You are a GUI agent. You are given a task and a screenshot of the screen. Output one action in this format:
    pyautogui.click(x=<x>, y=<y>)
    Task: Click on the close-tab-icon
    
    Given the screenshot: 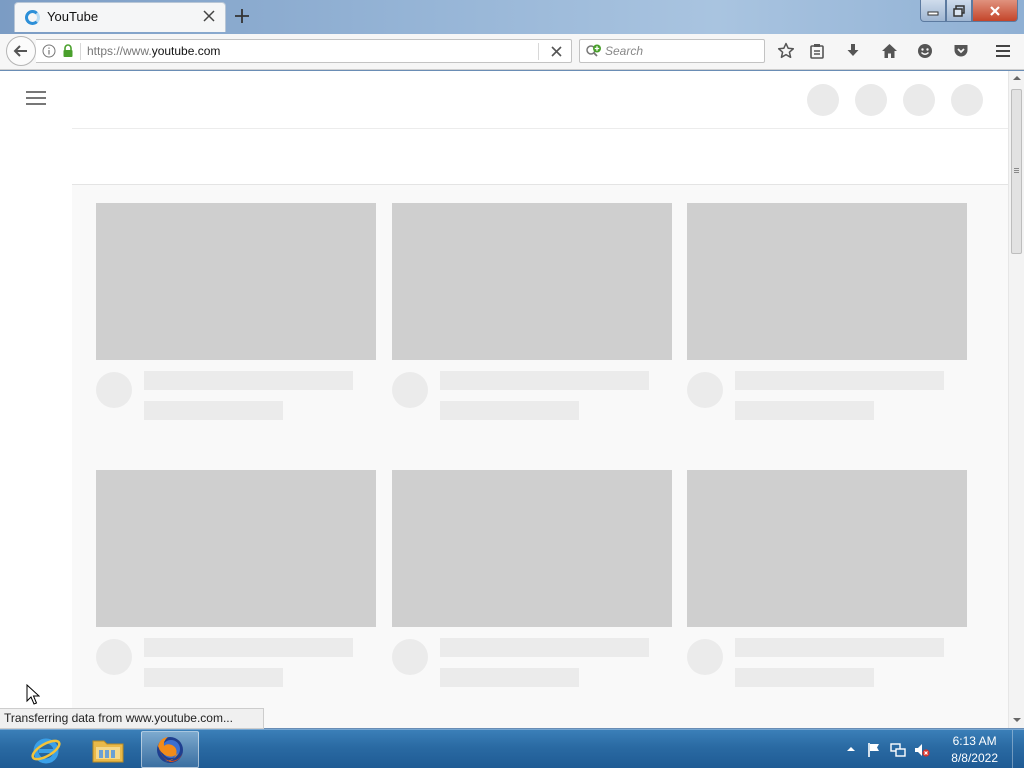 What is the action you would take?
    pyautogui.click(x=209, y=16)
    